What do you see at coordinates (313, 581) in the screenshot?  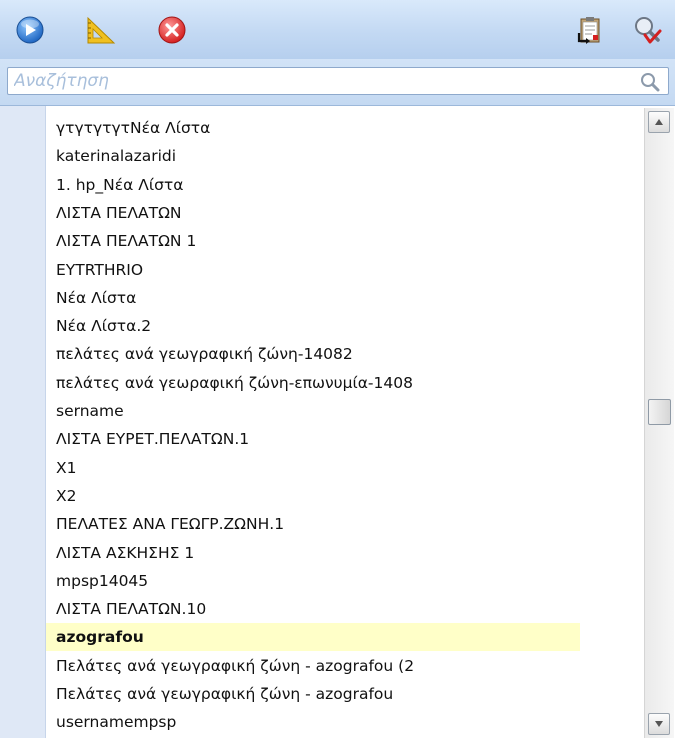 I see `list-item: mpsp14045` at bounding box center [313, 581].